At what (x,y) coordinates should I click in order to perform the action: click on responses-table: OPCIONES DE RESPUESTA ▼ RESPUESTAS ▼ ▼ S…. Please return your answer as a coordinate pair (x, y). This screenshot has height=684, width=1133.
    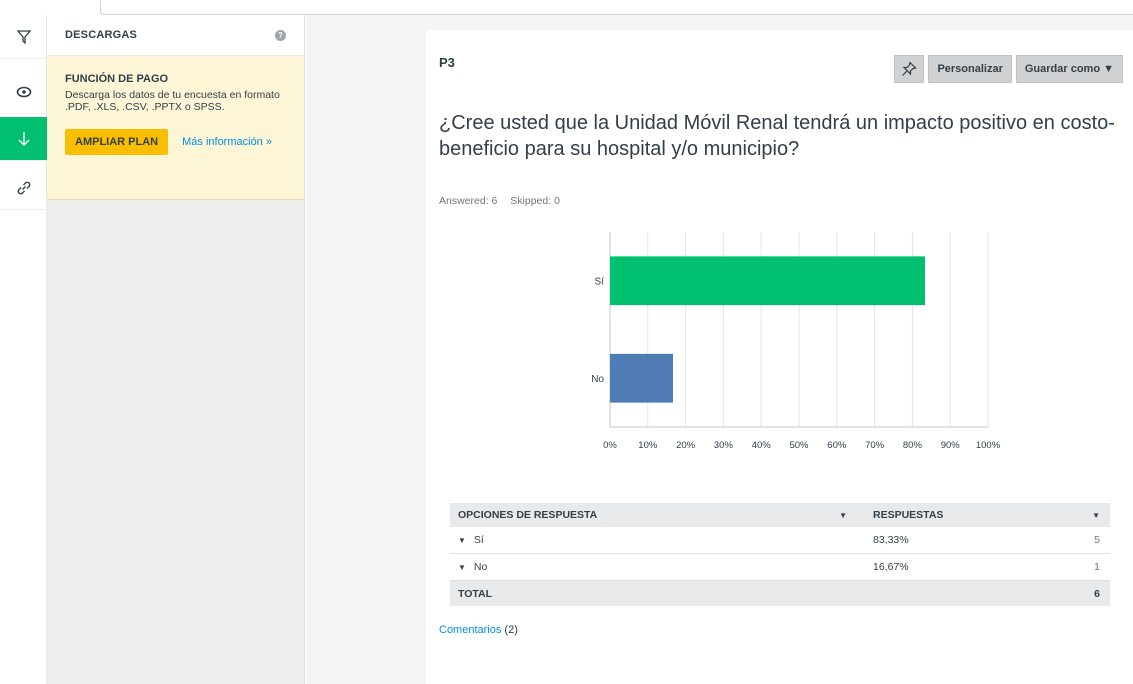
    Looking at the image, I should click on (780, 554).